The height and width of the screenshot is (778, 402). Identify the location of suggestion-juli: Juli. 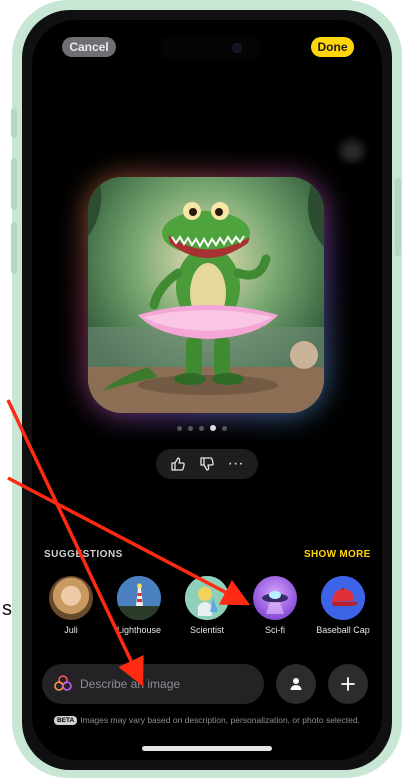
(71, 608).